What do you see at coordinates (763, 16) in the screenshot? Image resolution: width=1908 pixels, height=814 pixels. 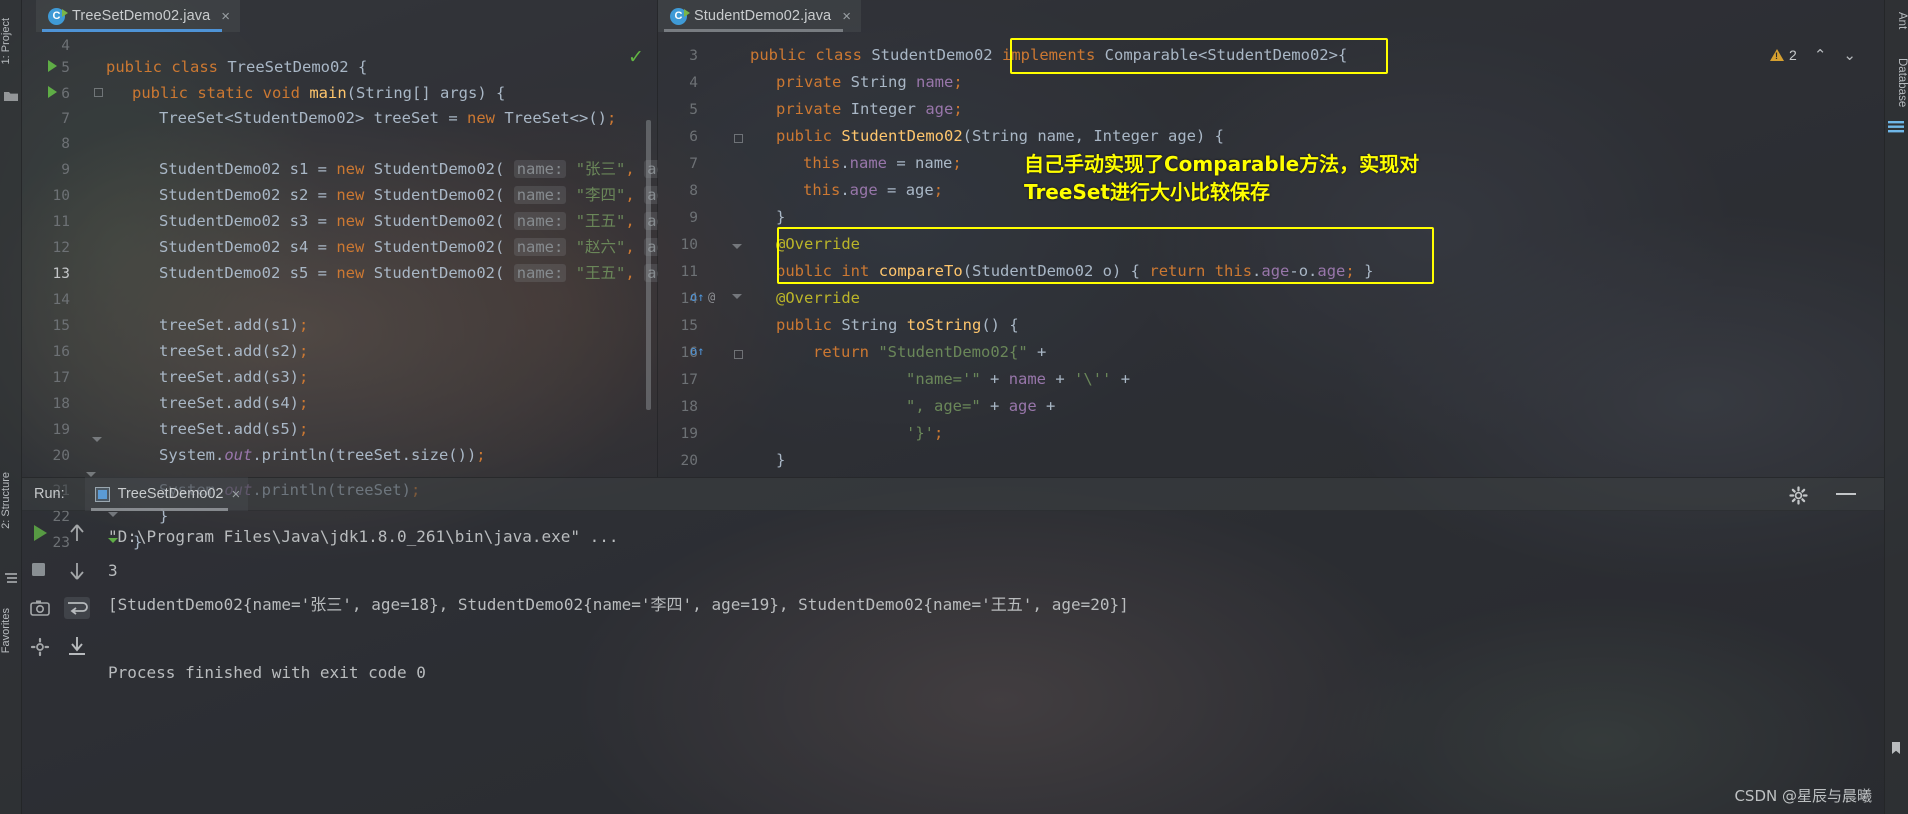 I see `editor-tab-label: StudentDemo02.java` at bounding box center [763, 16].